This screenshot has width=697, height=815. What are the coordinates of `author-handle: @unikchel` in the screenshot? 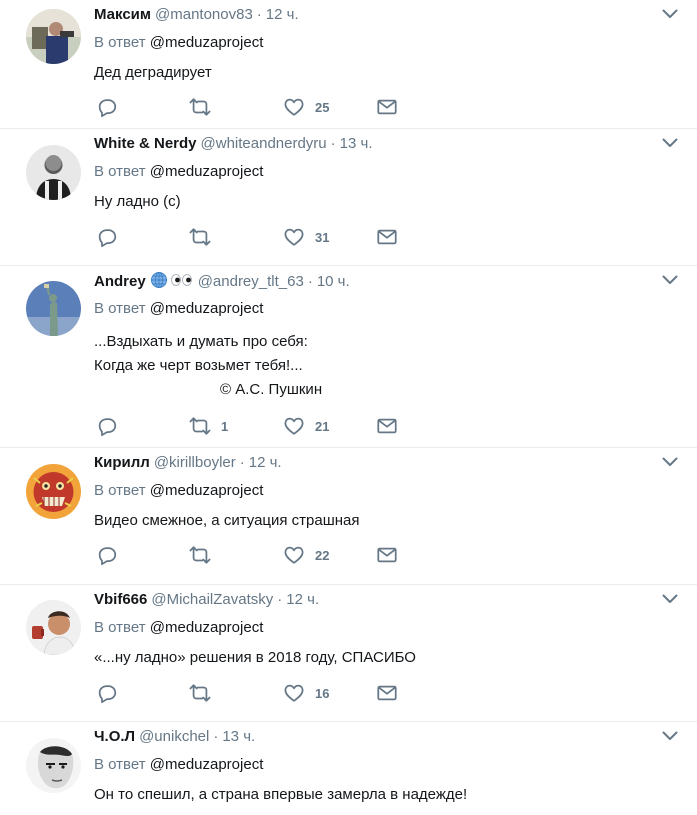 It's located at (174, 736).